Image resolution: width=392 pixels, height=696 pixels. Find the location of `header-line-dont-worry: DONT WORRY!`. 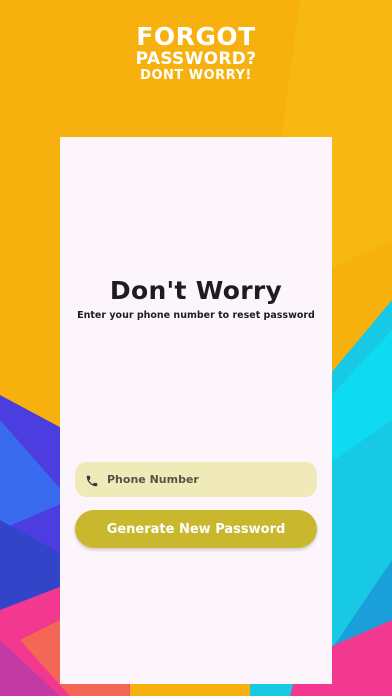

header-line-dont-worry: DONT WORRY! is located at coordinates (196, 75).